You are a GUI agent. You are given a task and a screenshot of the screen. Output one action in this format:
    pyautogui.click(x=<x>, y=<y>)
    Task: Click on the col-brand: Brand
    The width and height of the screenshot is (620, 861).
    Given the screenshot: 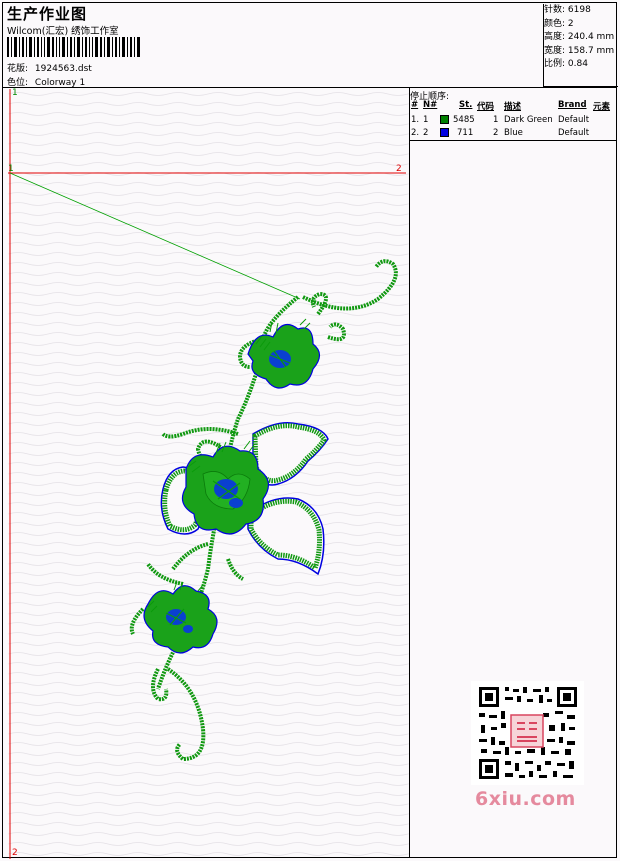 What is the action you would take?
    pyautogui.click(x=572, y=105)
    